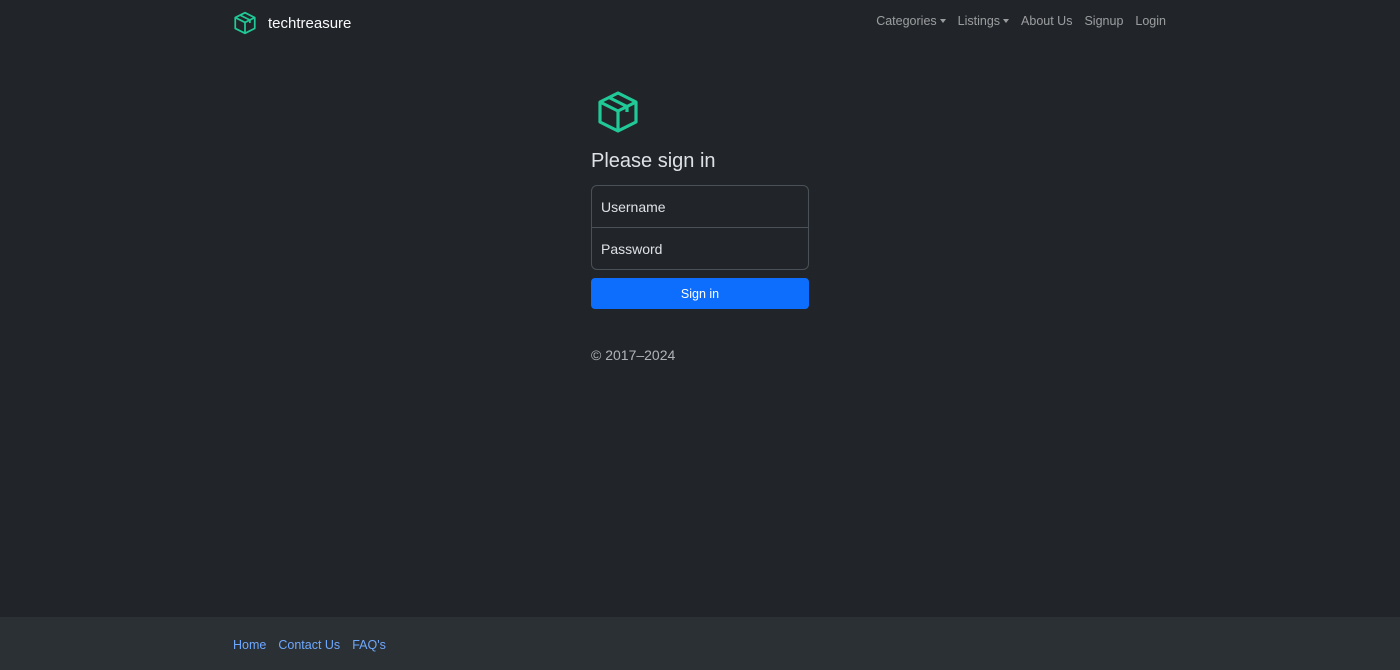  Describe the element at coordinates (310, 23) in the screenshot. I see `brand-name: techtreasure` at that location.